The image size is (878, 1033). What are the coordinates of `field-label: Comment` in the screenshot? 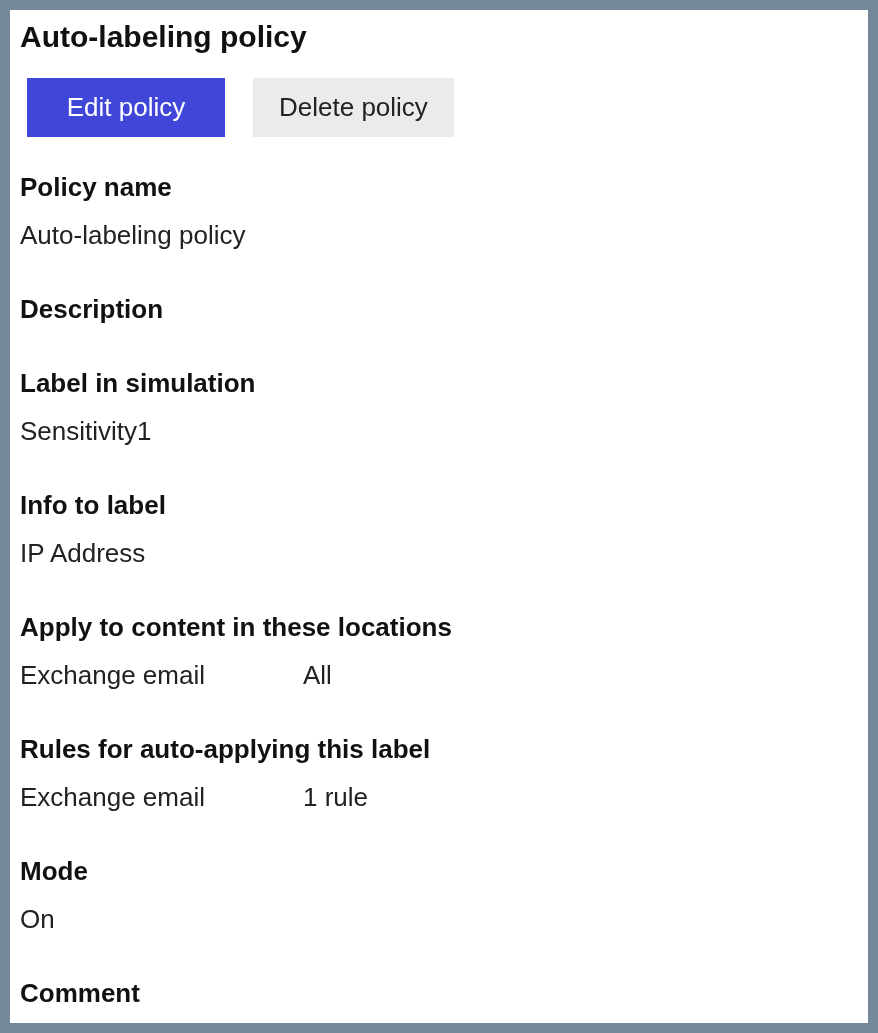 It's located at (80, 993).